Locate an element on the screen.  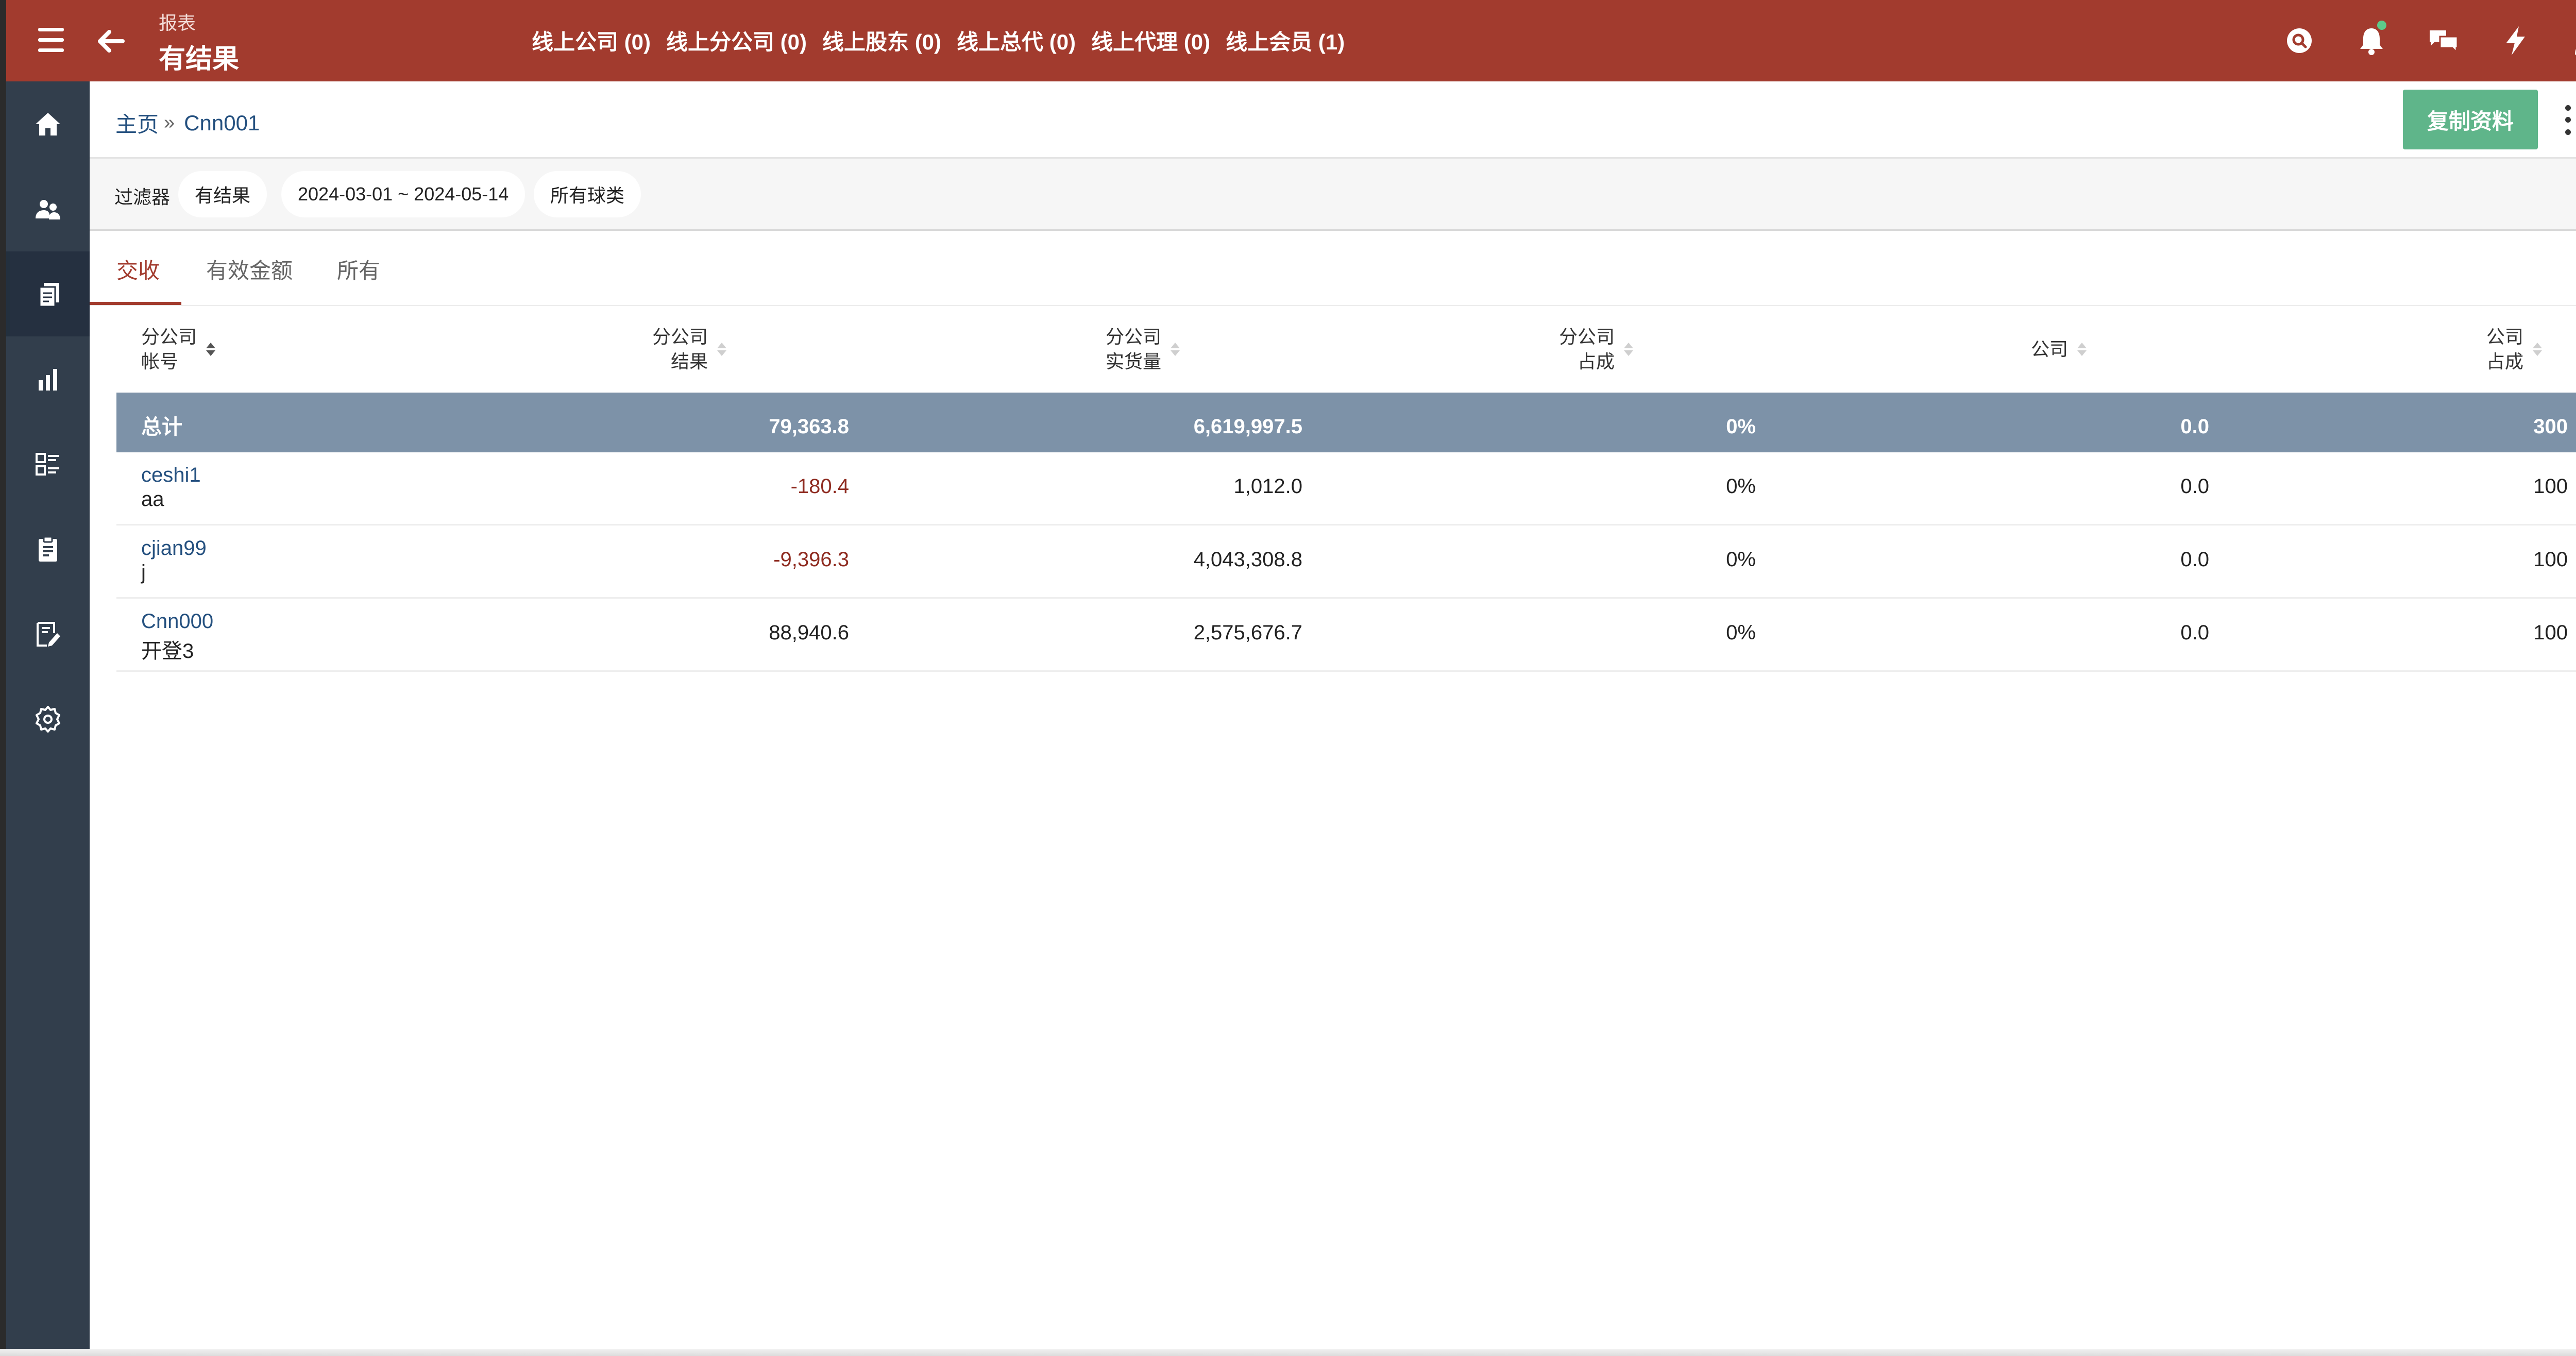
gear-icon is located at coordinates (48, 719).